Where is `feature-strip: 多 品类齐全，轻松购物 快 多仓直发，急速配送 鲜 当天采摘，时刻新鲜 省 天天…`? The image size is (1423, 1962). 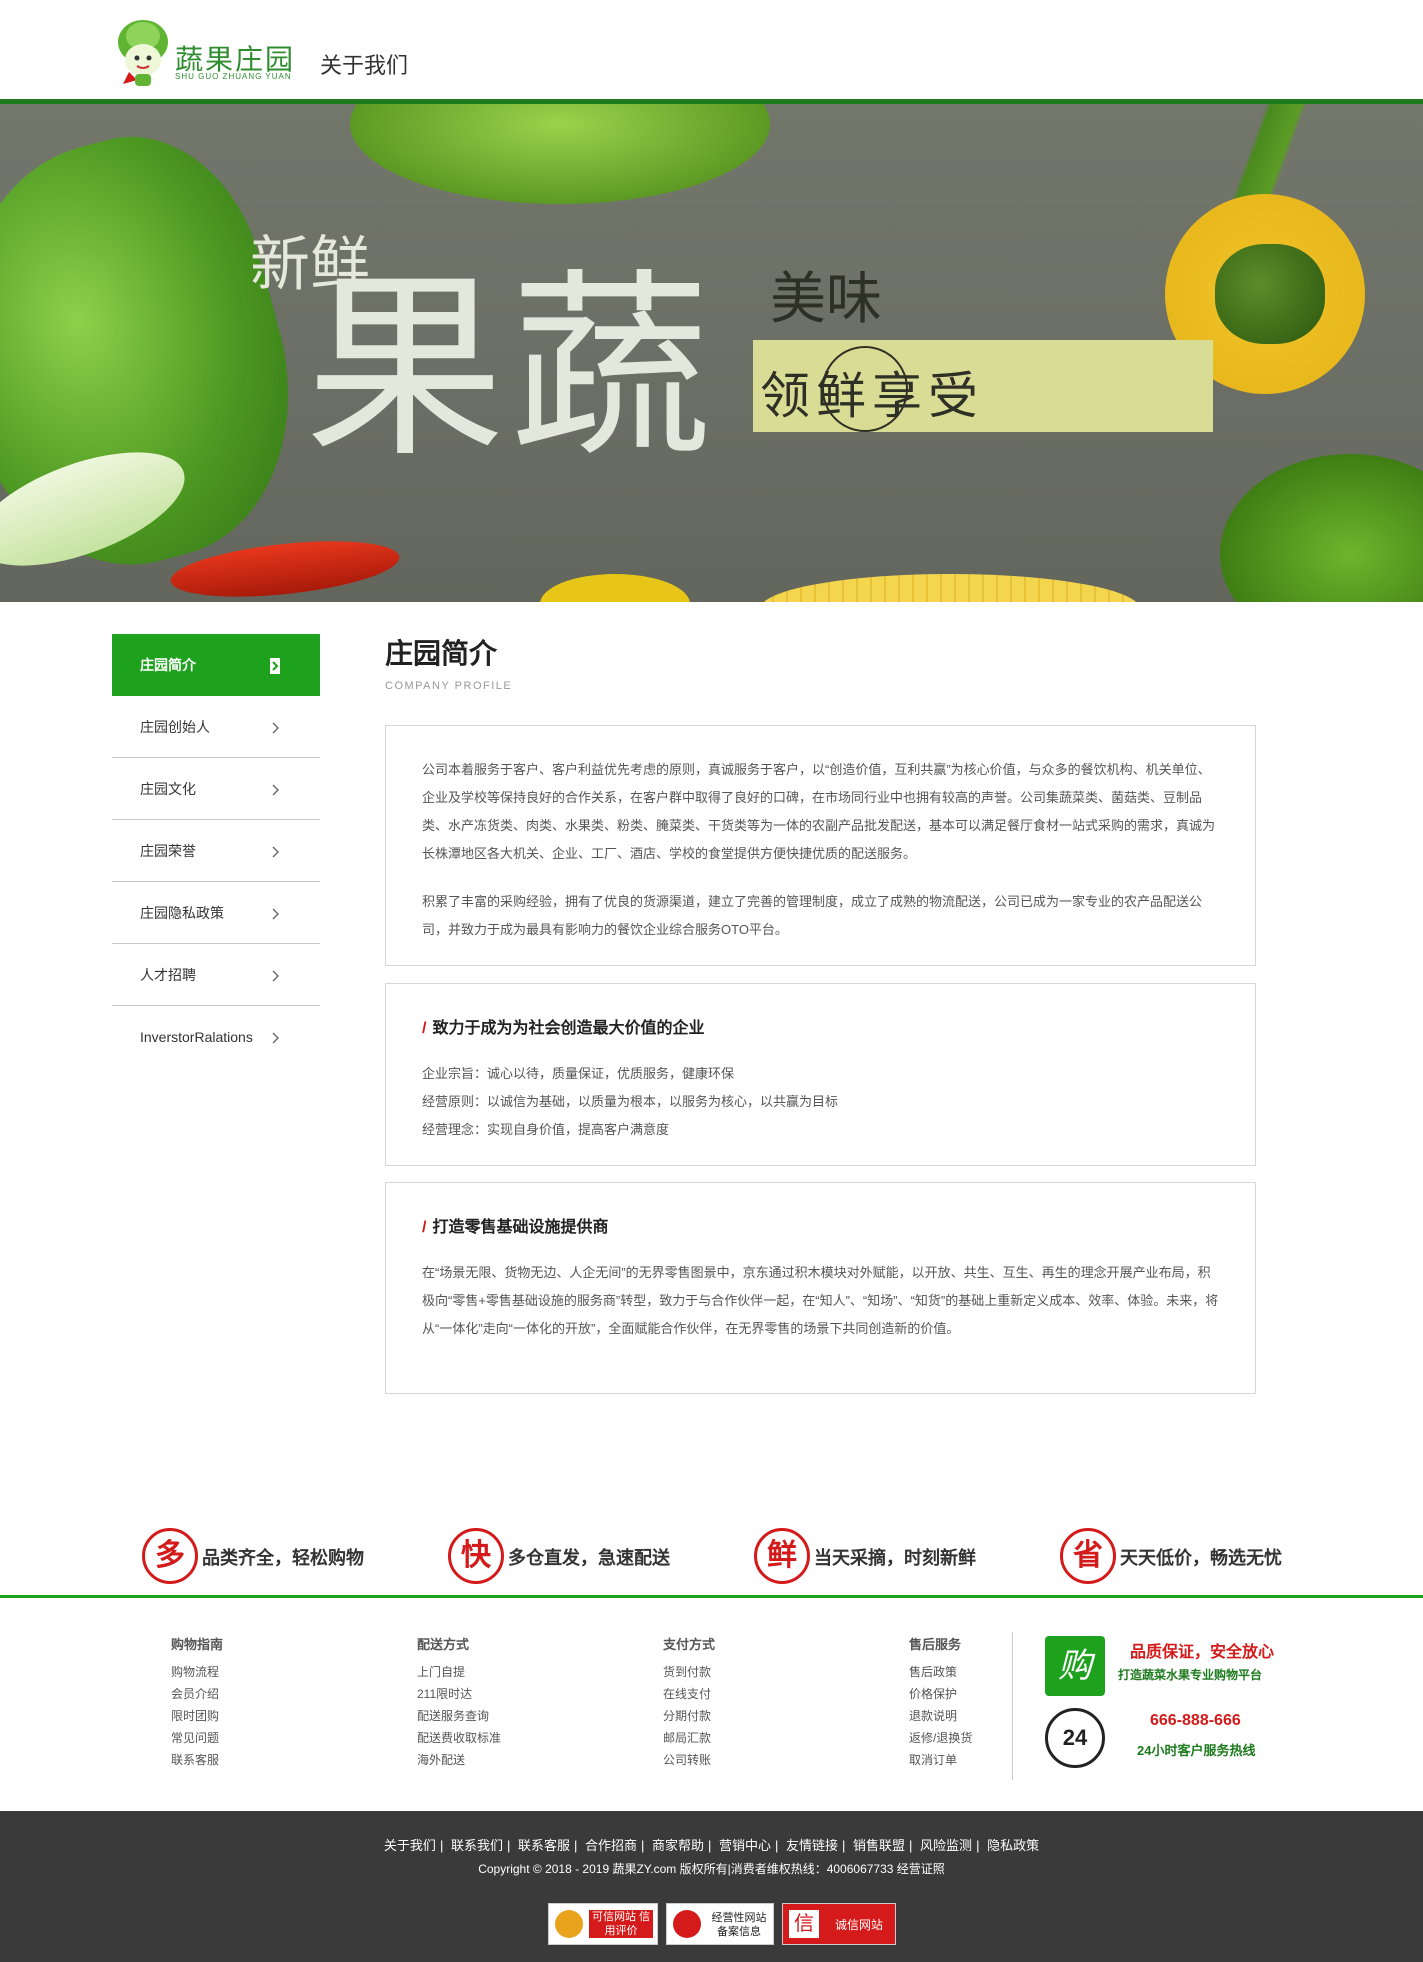
feature-strip: 多 品类齐全，轻松购物 快 多仓直发，急速配送 鲜 当天采摘，时刻新鲜 省 天天… is located at coordinates (711, 1558).